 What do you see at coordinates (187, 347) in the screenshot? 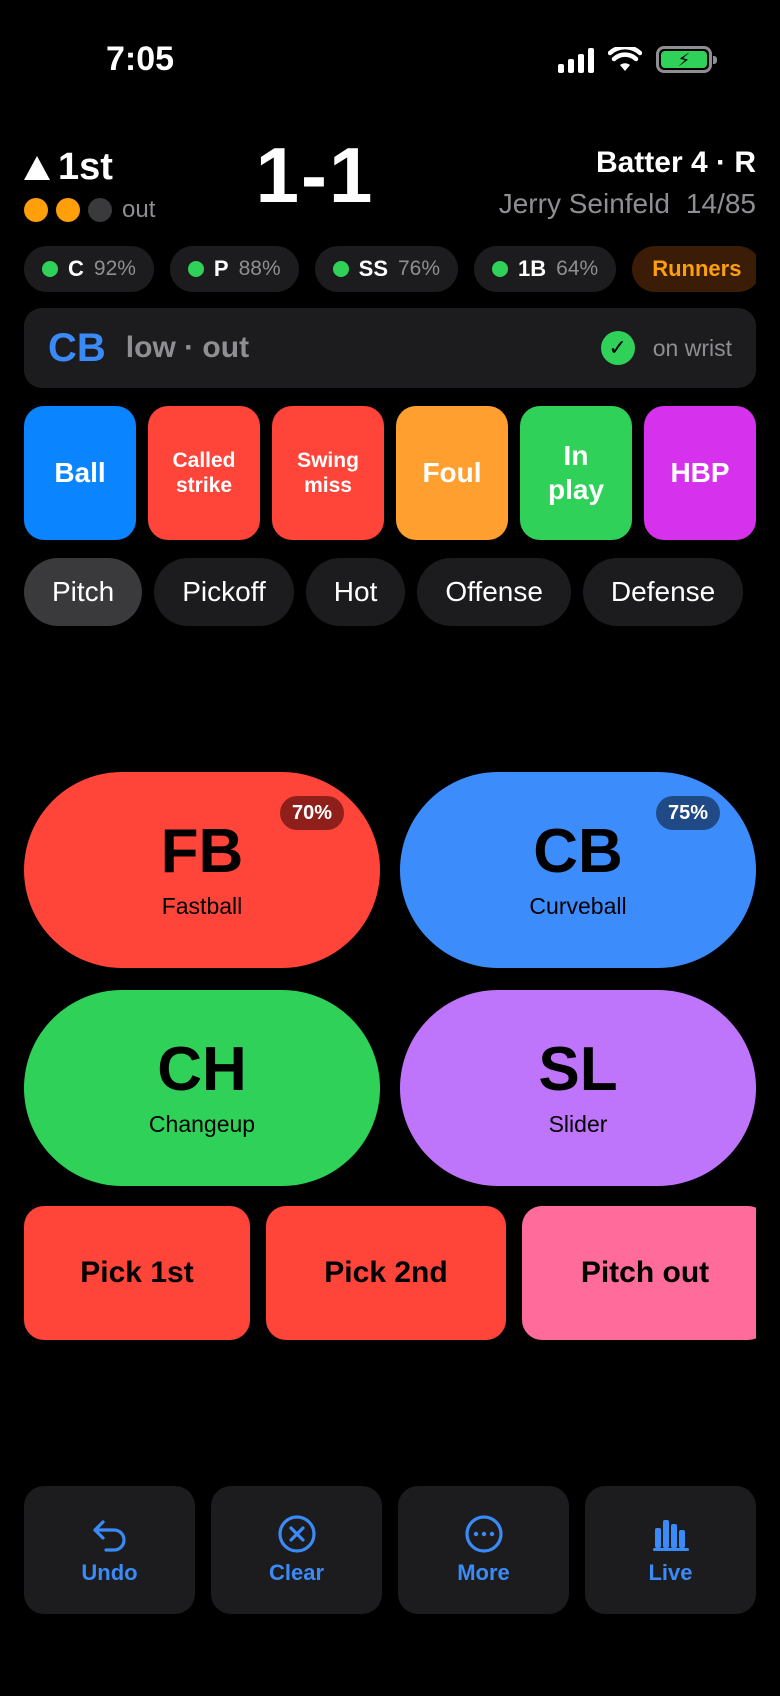
I see `current-call-location: low · out` at bounding box center [187, 347].